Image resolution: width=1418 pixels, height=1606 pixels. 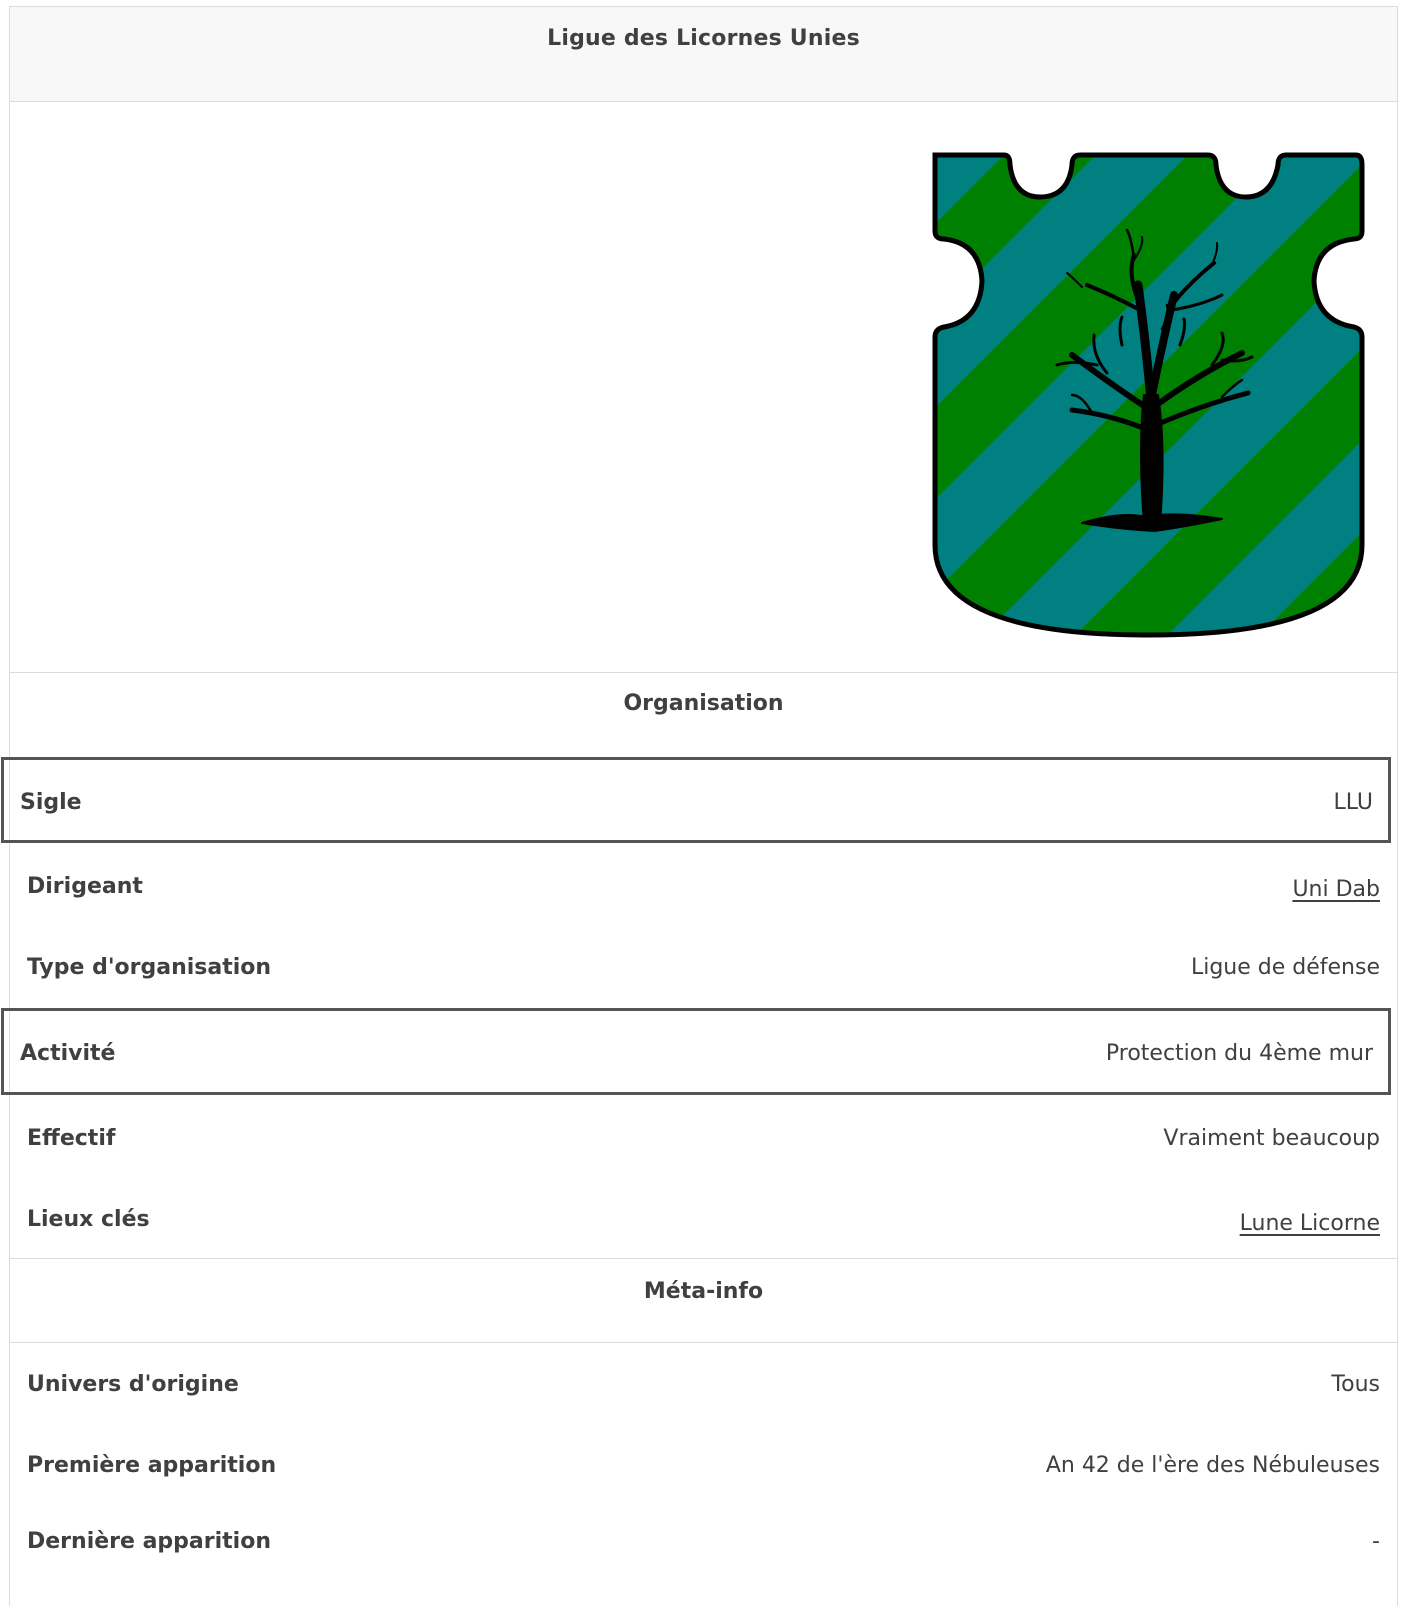 I want to click on link-dirigeant: Uni Dab, so click(x=1336, y=889).